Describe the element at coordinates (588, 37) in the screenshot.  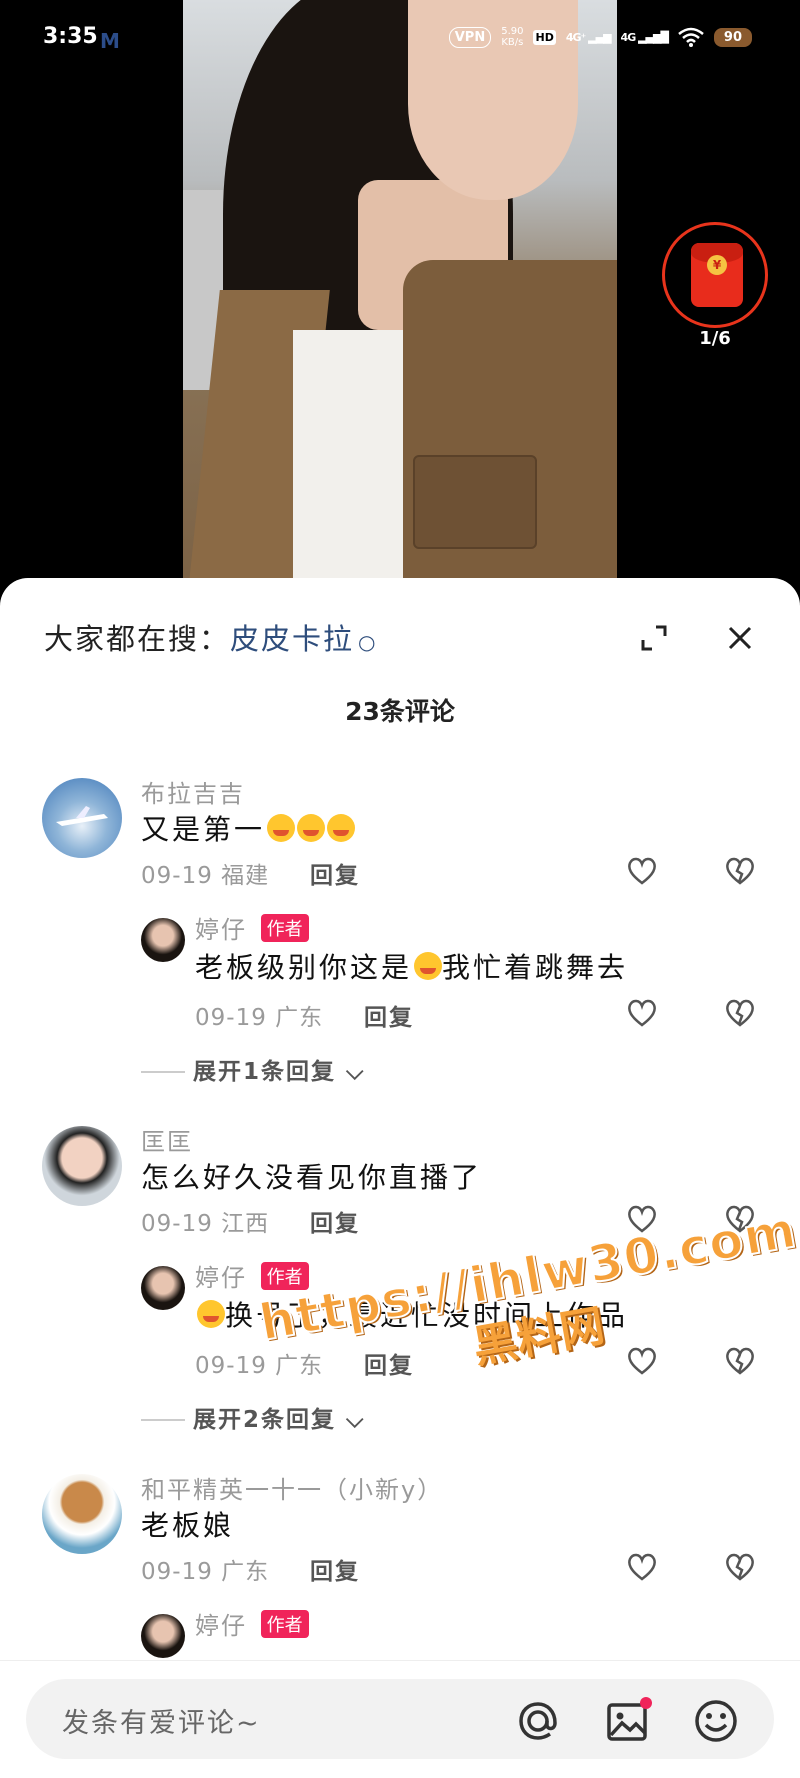
I see `signal-4g-plus-icon: 4G⁺ ▂▄▆` at that location.